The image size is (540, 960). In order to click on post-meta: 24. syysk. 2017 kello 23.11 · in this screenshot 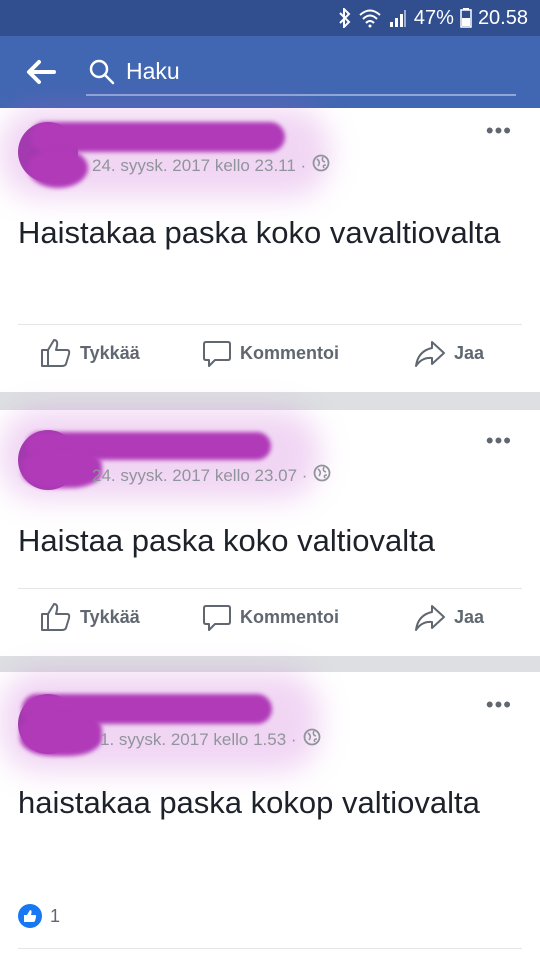, I will do `click(211, 165)`.